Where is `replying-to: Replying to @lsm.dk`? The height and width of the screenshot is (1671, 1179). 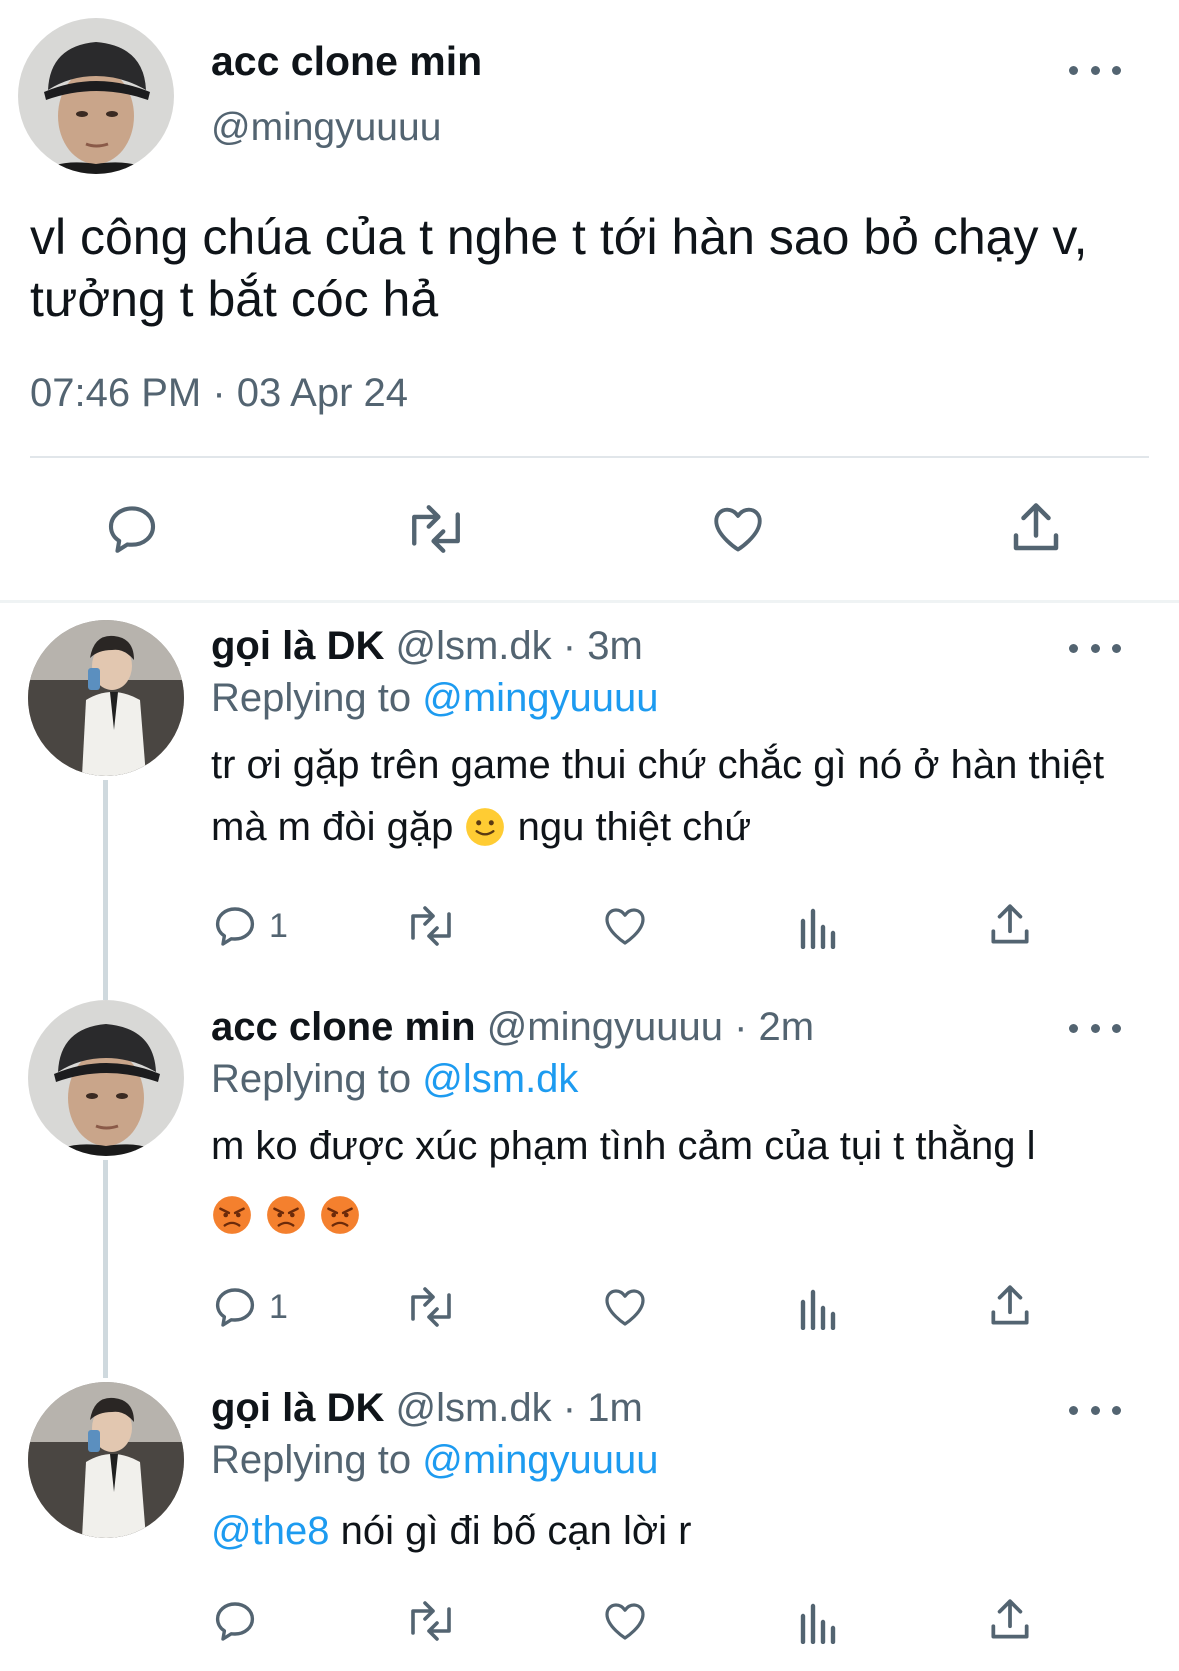 replying-to: Replying to @lsm.dk is located at coordinates (394, 1079).